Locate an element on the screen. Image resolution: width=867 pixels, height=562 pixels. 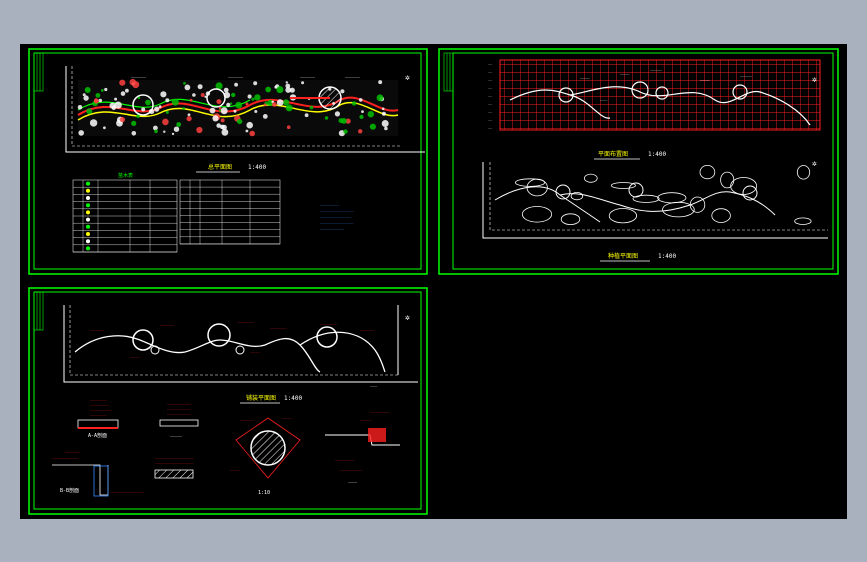
sheet-2-scale-2: 1:400 is located at coordinates (667, 256).